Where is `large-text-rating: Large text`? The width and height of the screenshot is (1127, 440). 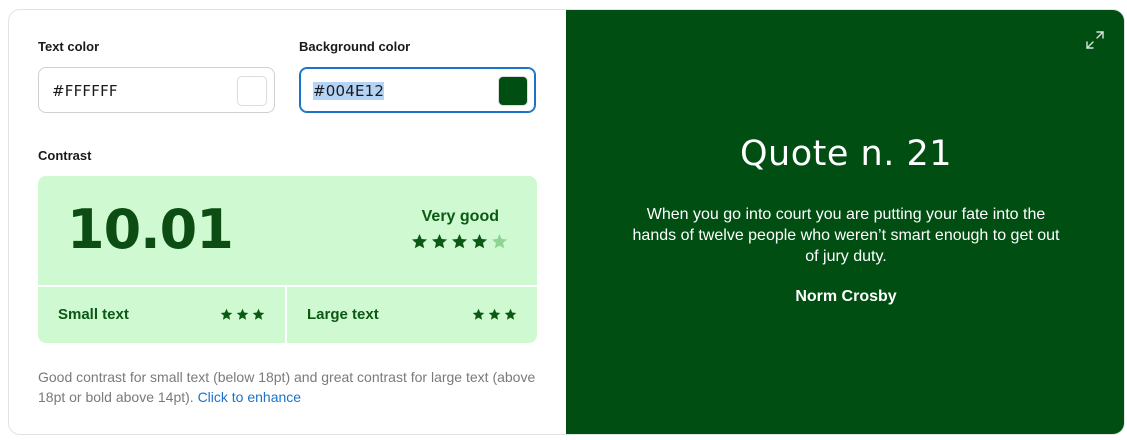 large-text-rating: Large text is located at coordinates (412, 315).